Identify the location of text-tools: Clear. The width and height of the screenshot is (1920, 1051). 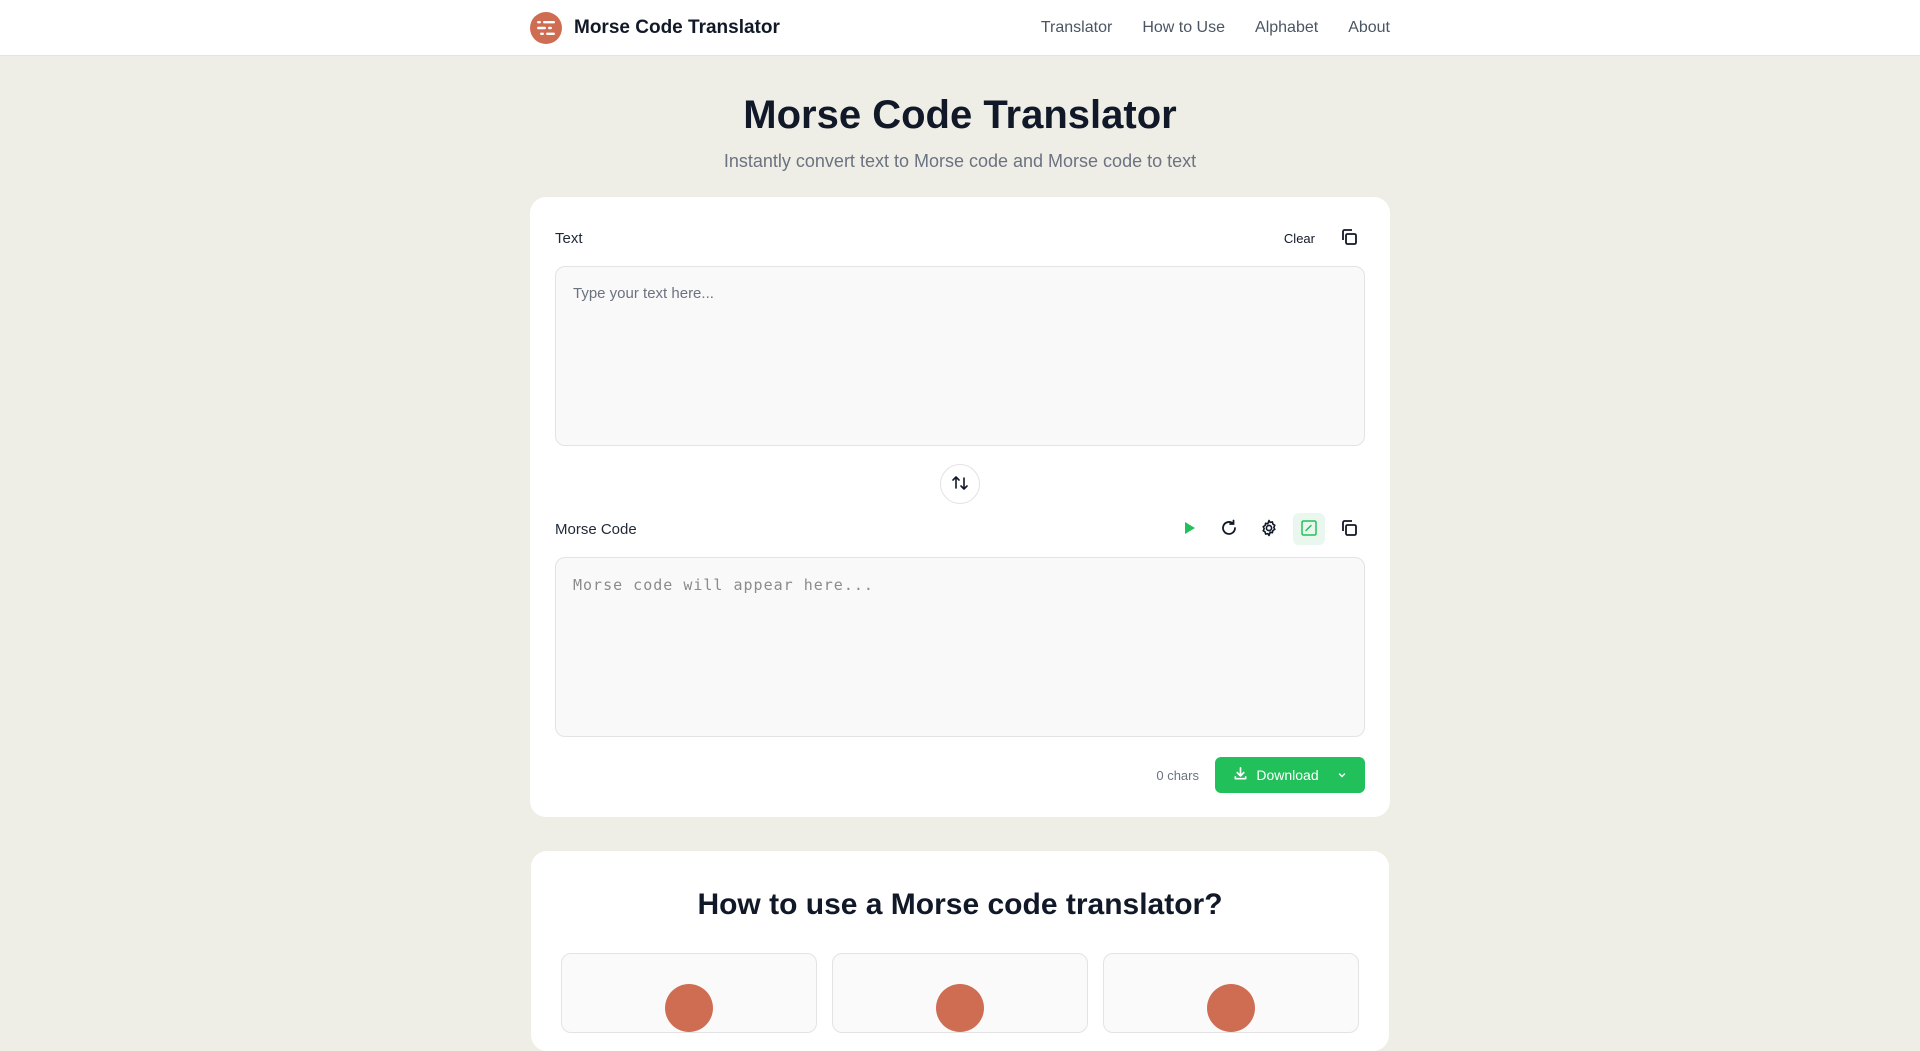
(1319, 238).